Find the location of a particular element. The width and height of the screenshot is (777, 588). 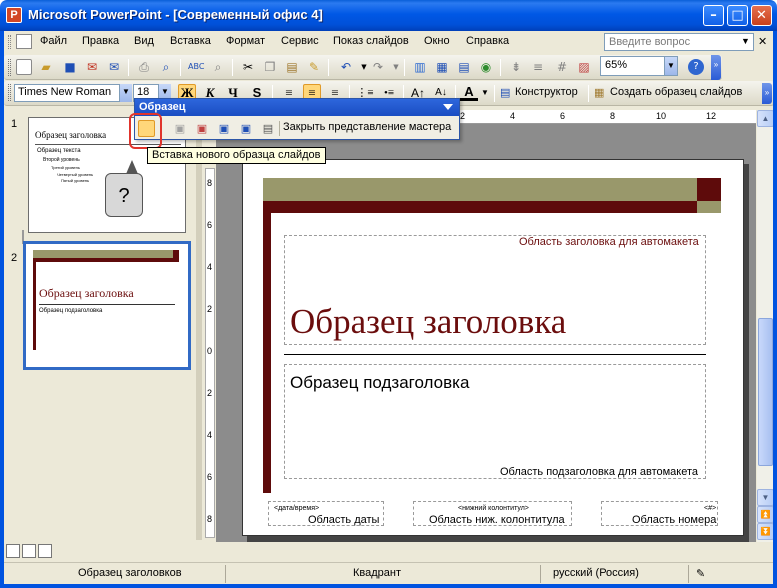

thumb2-maroon-bar is located at coordinates (106, 260).